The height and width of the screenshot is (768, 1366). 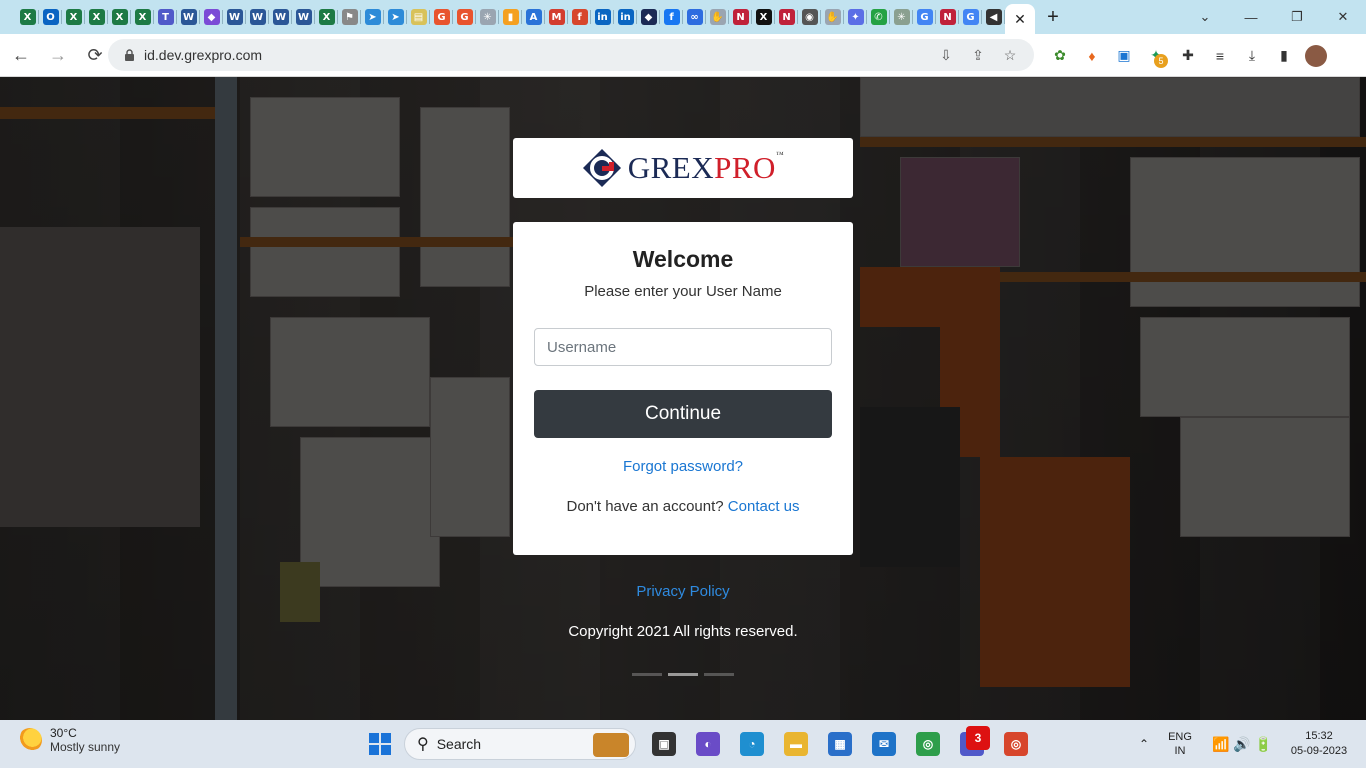 What do you see at coordinates (764, 506) in the screenshot?
I see `contact-us-link: Contact us` at bounding box center [764, 506].